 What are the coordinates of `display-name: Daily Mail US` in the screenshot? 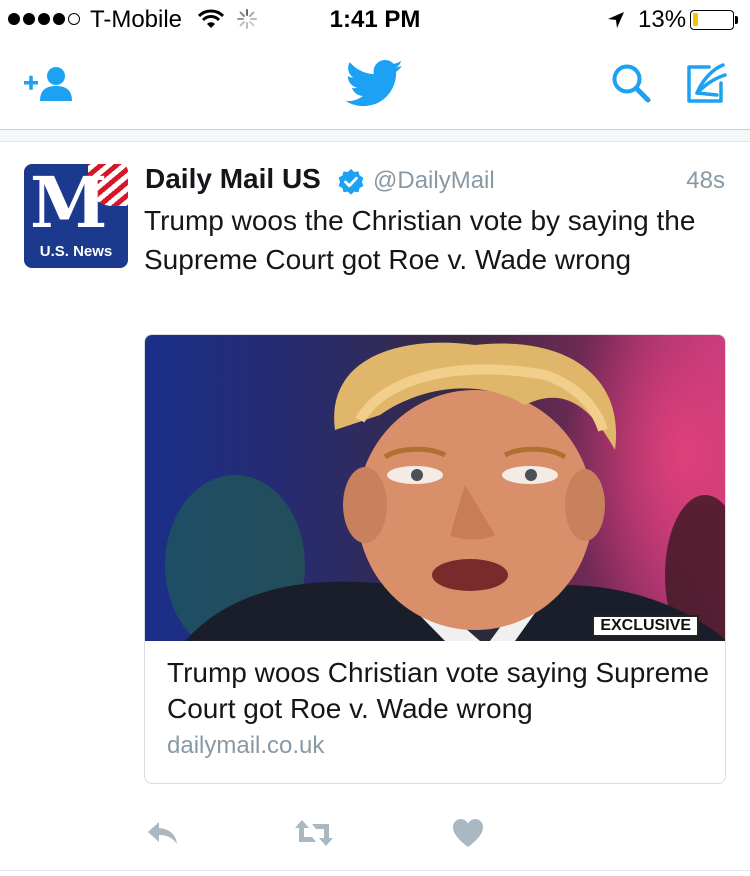 It's located at (233, 179).